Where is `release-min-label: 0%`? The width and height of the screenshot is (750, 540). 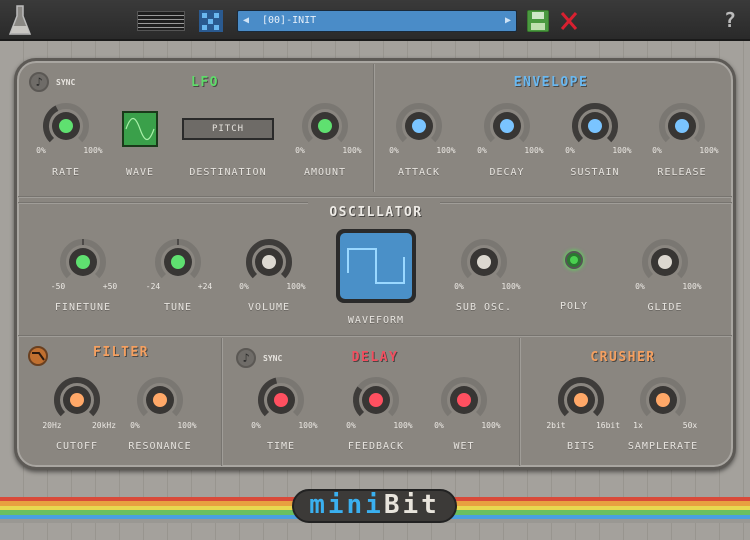
release-min-label: 0% is located at coordinates (657, 150).